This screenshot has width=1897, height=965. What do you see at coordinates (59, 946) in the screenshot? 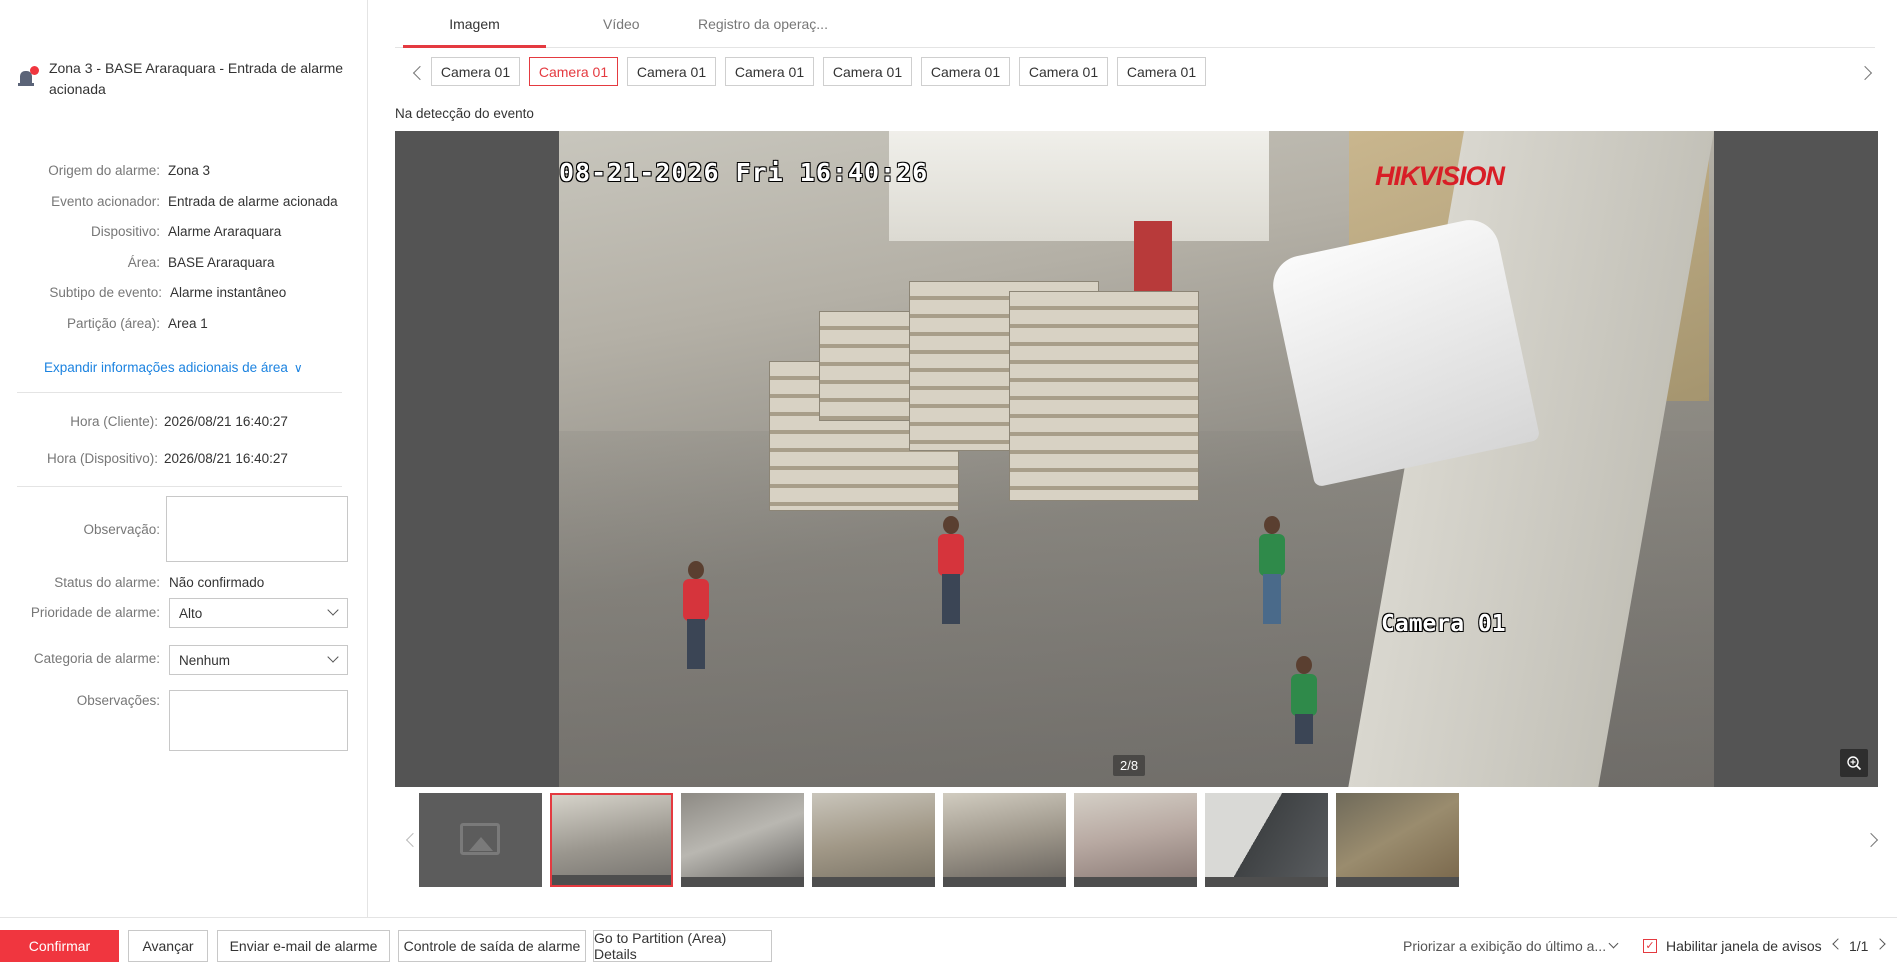
I see `confirm-button: Confirmar` at bounding box center [59, 946].